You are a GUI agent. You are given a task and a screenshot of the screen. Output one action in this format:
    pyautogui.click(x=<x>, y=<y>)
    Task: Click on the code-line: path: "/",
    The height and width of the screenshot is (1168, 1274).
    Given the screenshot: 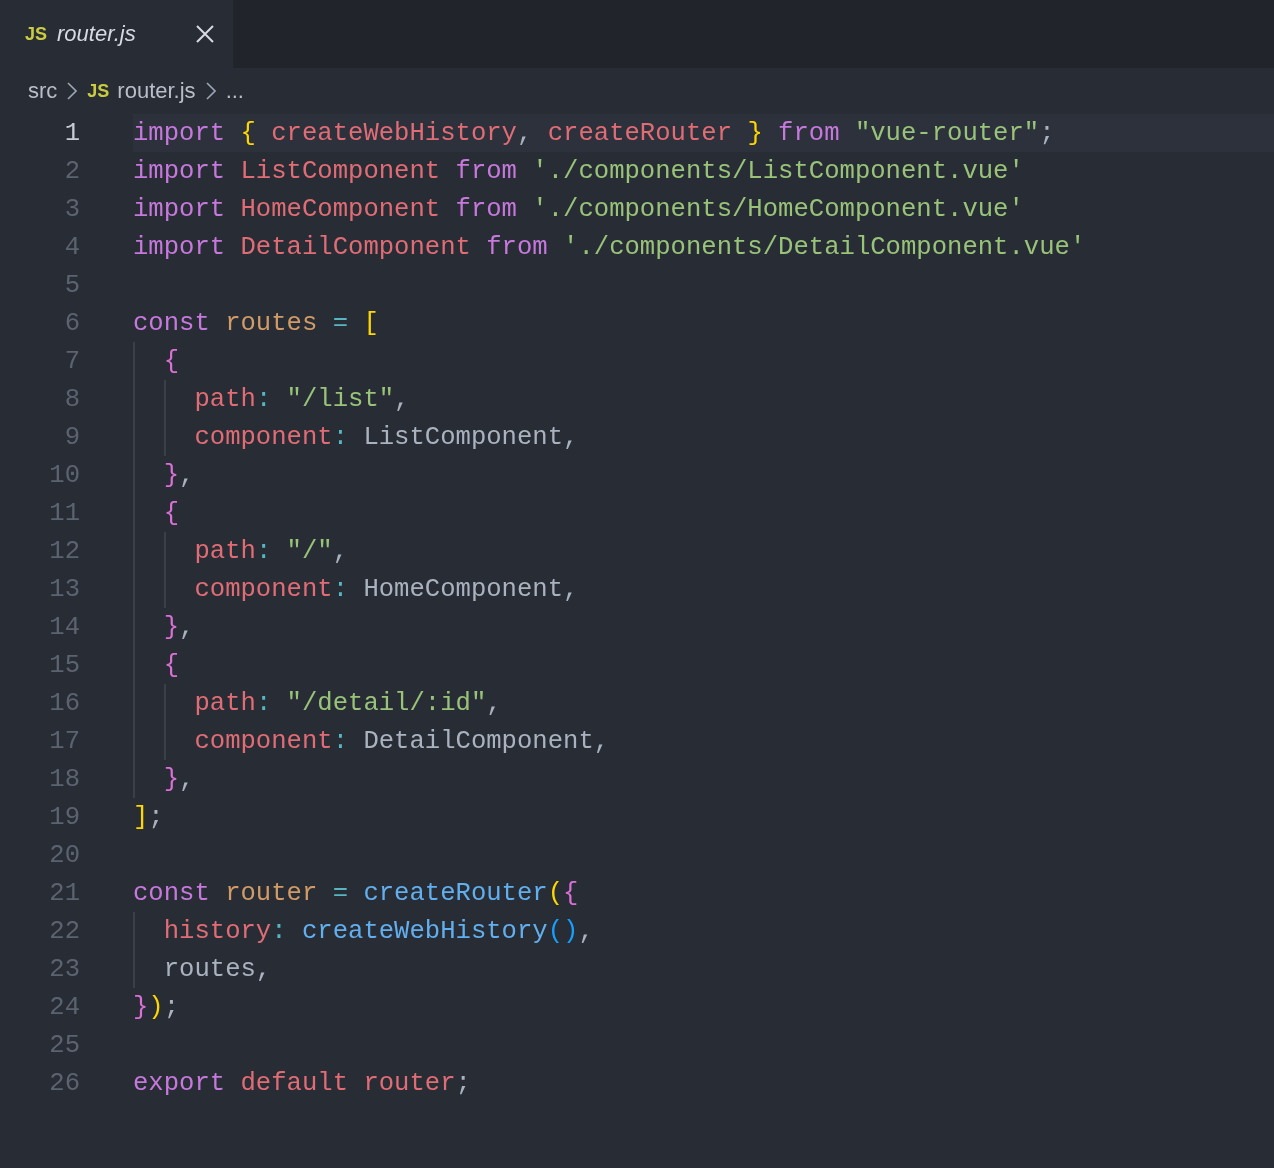 What is the action you would take?
    pyautogui.click(x=271, y=551)
    